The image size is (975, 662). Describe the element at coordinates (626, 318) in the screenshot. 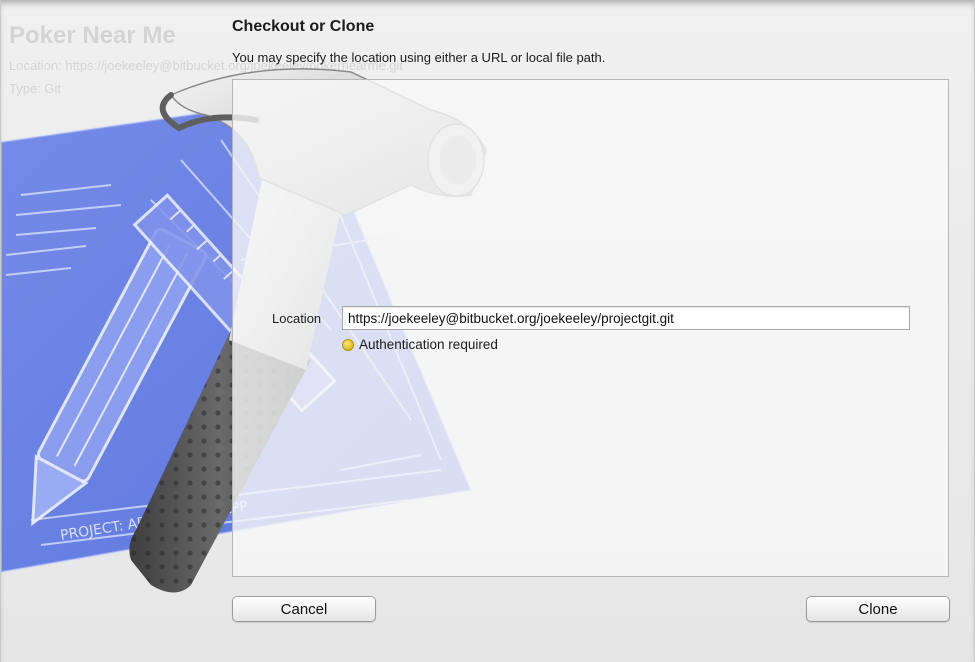

I see `location-input` at that location.